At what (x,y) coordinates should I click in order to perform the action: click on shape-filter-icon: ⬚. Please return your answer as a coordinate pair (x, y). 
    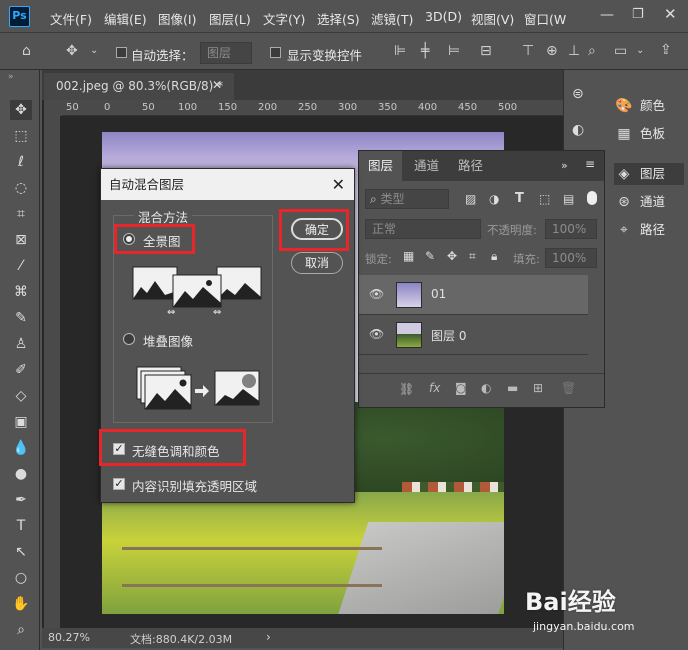
    Looking at the image, I should click on (544, 199).